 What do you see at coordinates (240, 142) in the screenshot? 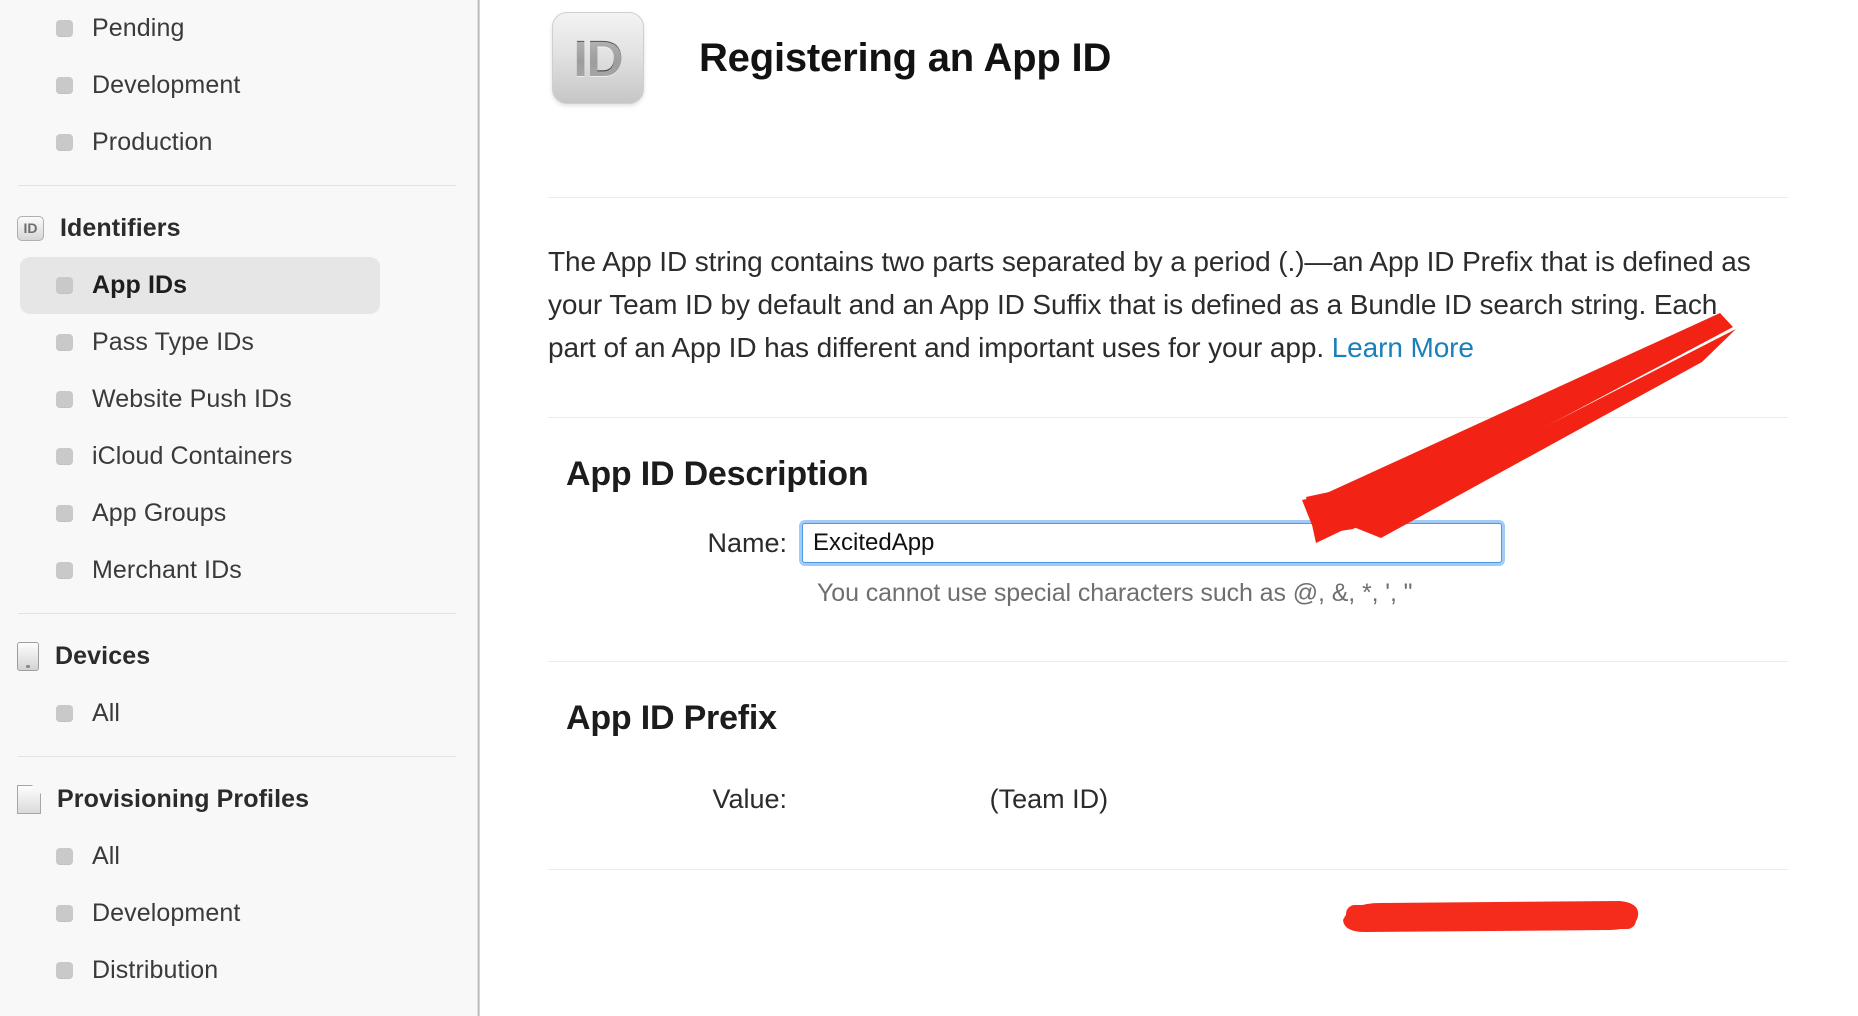
I see `sidebar-item-production: Production` at bounding box center [240, 142].